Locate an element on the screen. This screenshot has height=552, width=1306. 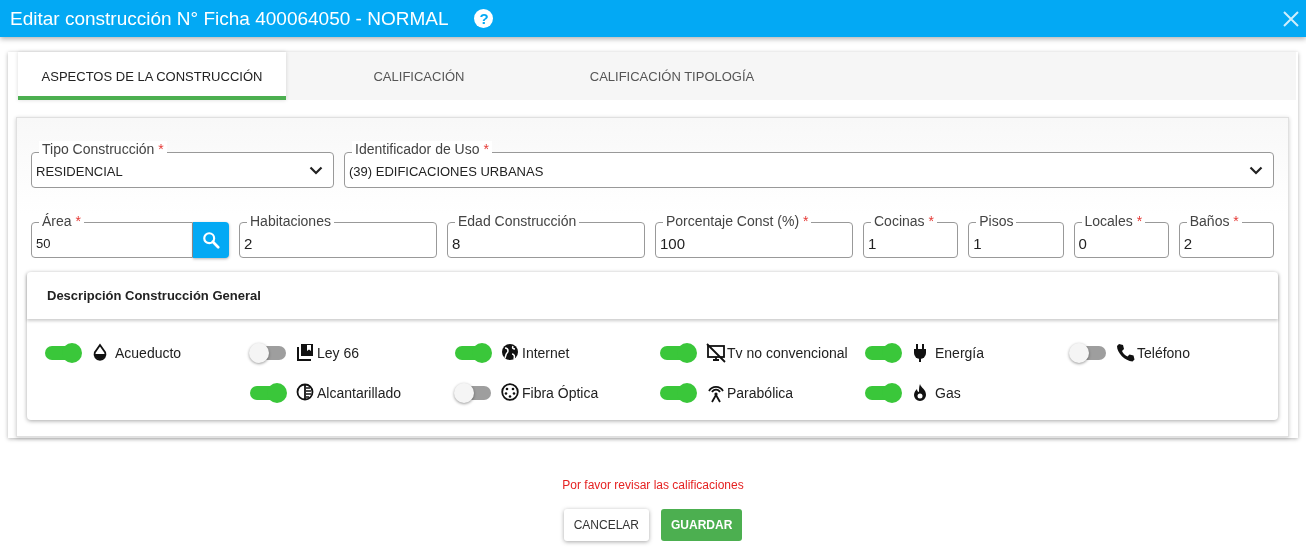
search-button is located at coordinates (211, 240).